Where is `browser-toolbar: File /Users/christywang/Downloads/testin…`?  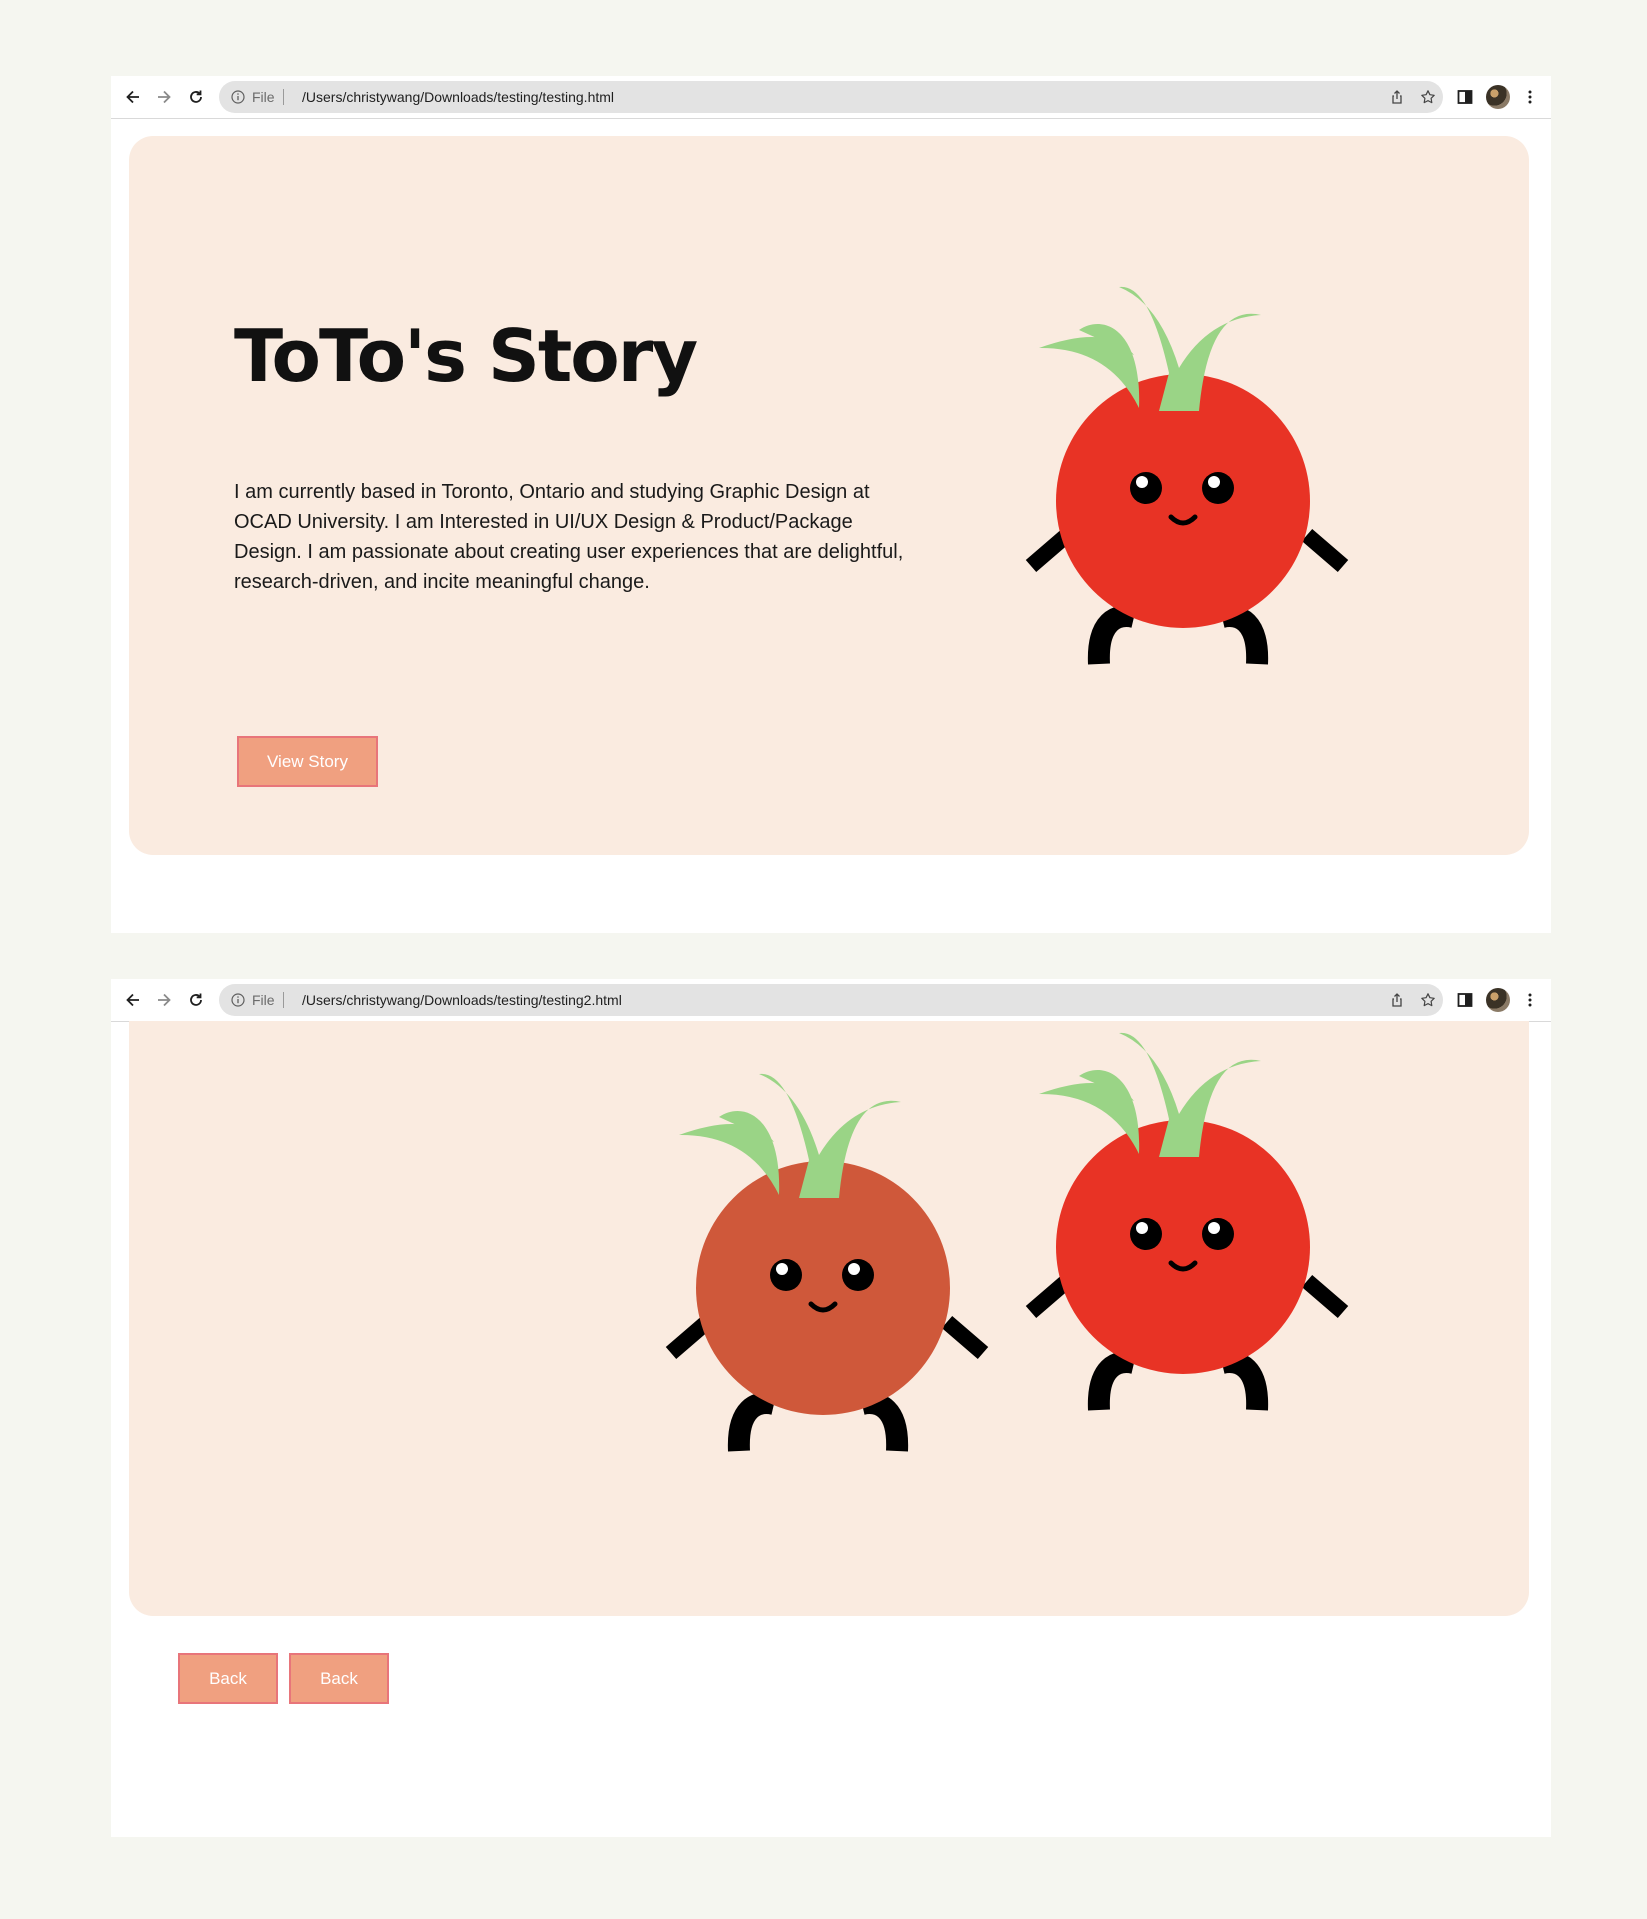
browser-toolbar: File /Users/christywang/Downloads/testin… is located at coordinates (831, 97).